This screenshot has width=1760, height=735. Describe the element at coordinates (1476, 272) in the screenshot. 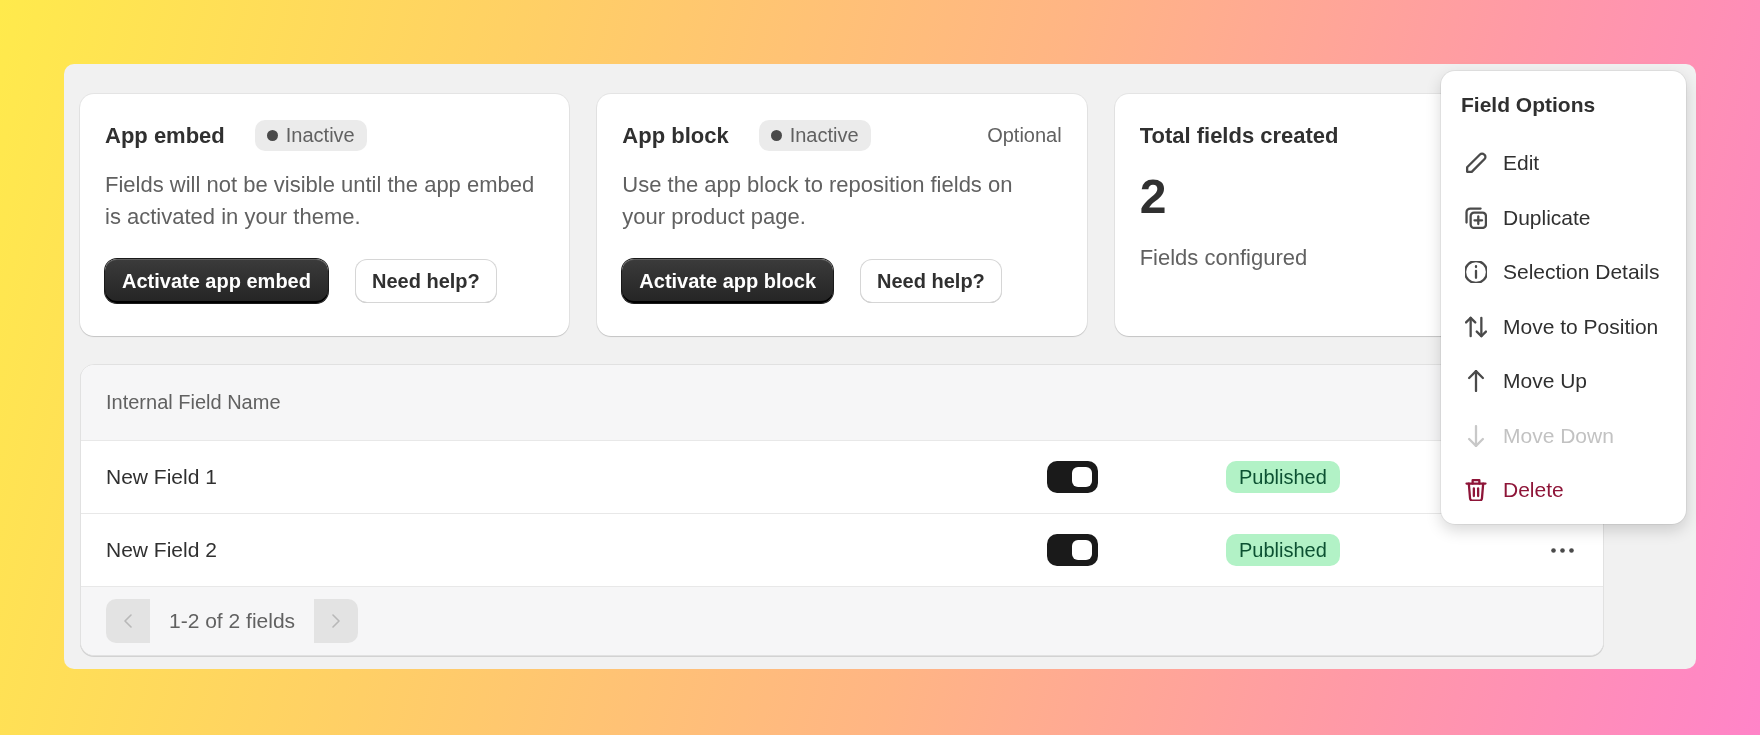

I see `info-icon` at that location.